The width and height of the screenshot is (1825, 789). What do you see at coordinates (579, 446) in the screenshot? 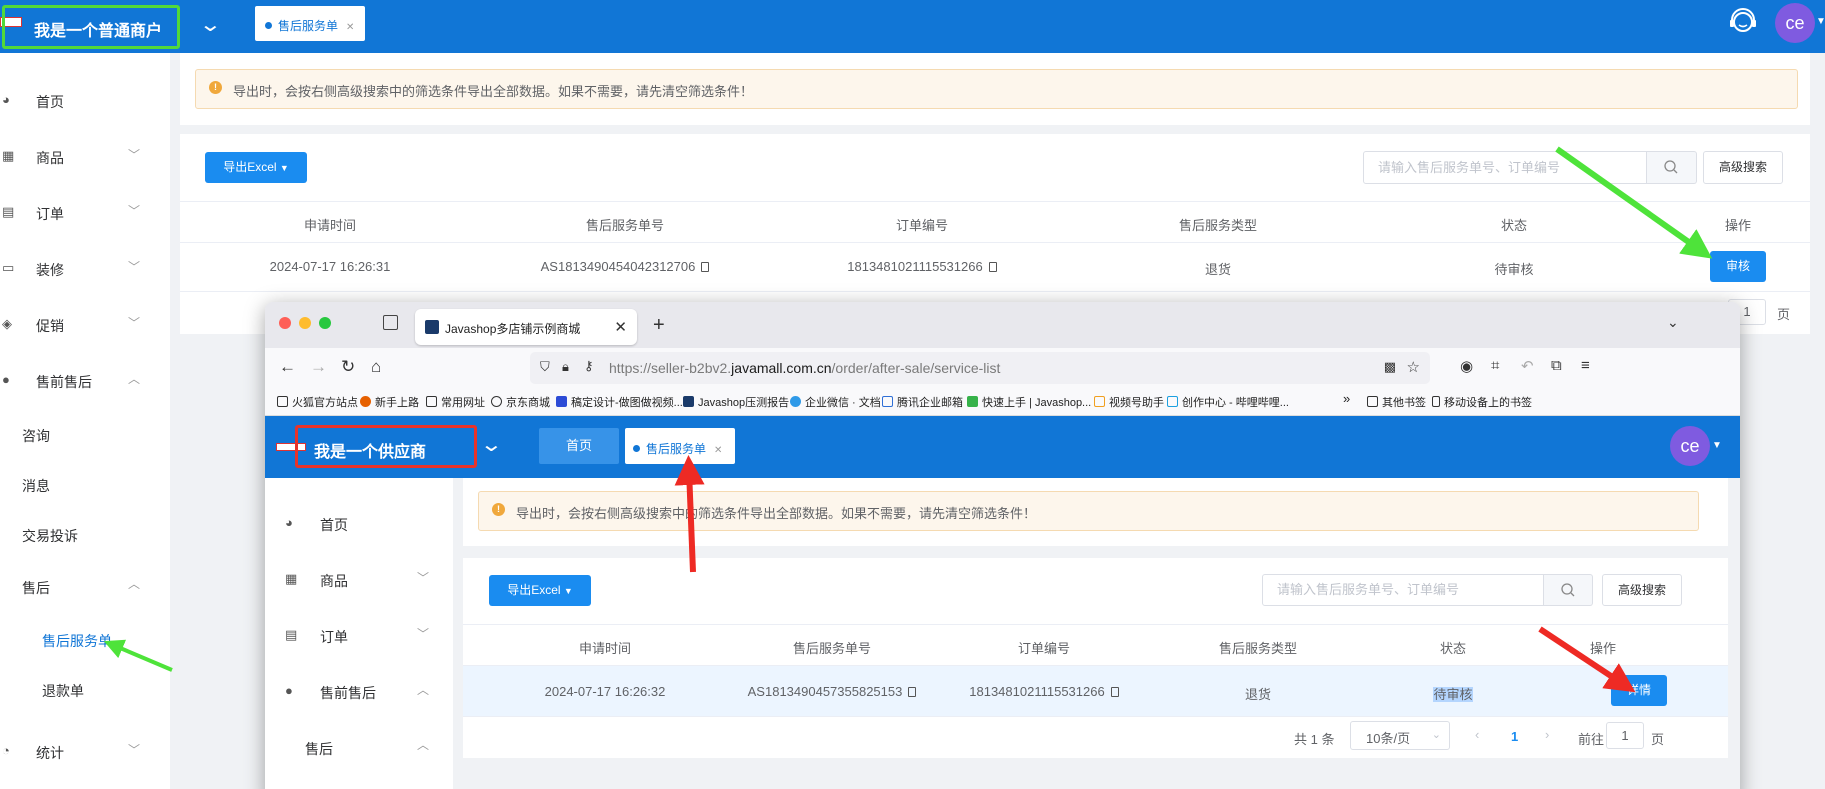
I see `tab-home: 首页` at bounding box center [579, 446].